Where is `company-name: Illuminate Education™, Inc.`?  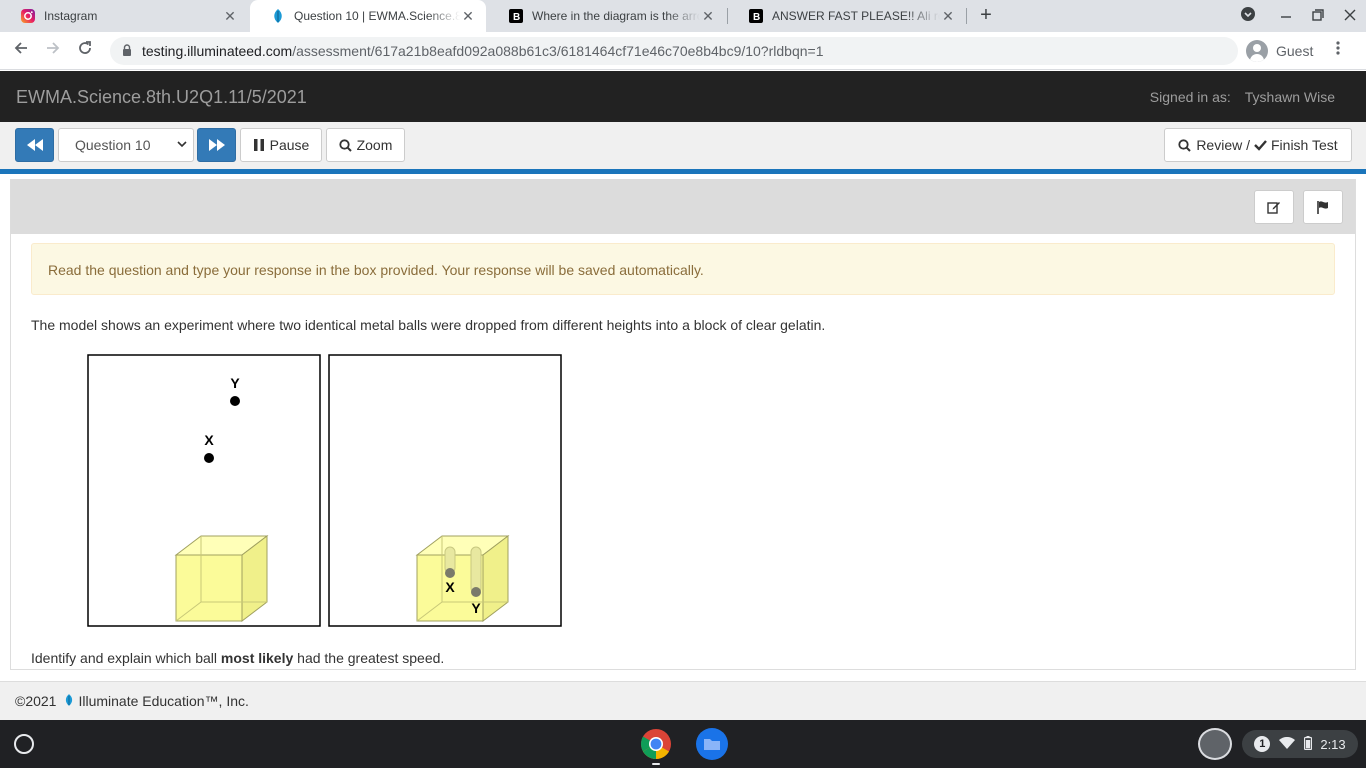
company-name: Illuminate Education™, Inc. is located at coordinates (163, 701).